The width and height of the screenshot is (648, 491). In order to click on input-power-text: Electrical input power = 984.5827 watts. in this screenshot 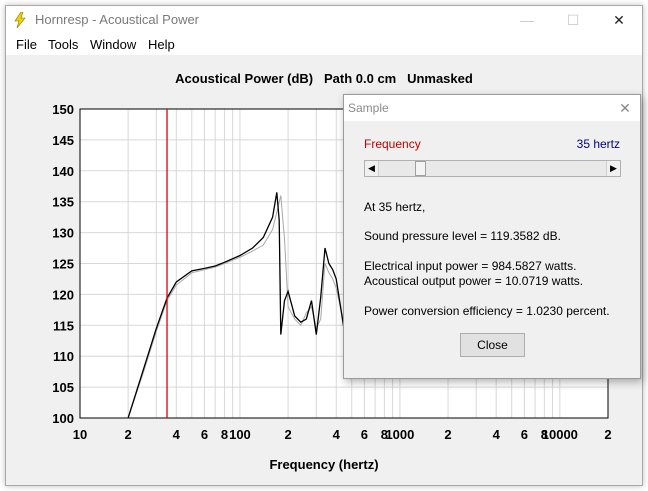, I will do `click(470, 266)`.